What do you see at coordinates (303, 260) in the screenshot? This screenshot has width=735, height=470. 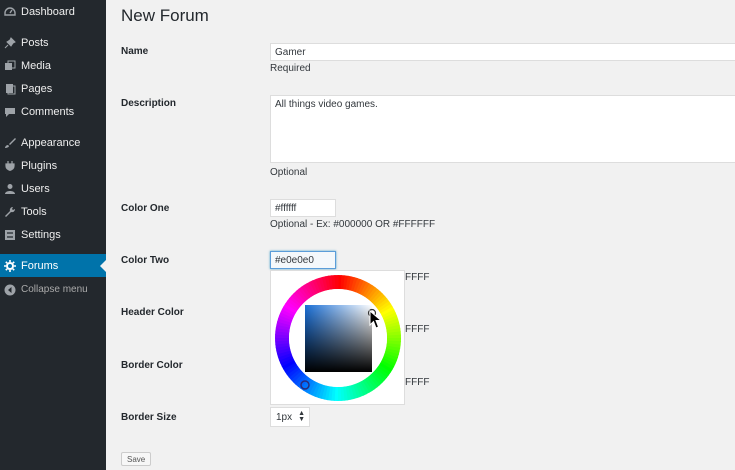 I see `color-two-input: #e0e0e0` at bounding box center [303, 260].